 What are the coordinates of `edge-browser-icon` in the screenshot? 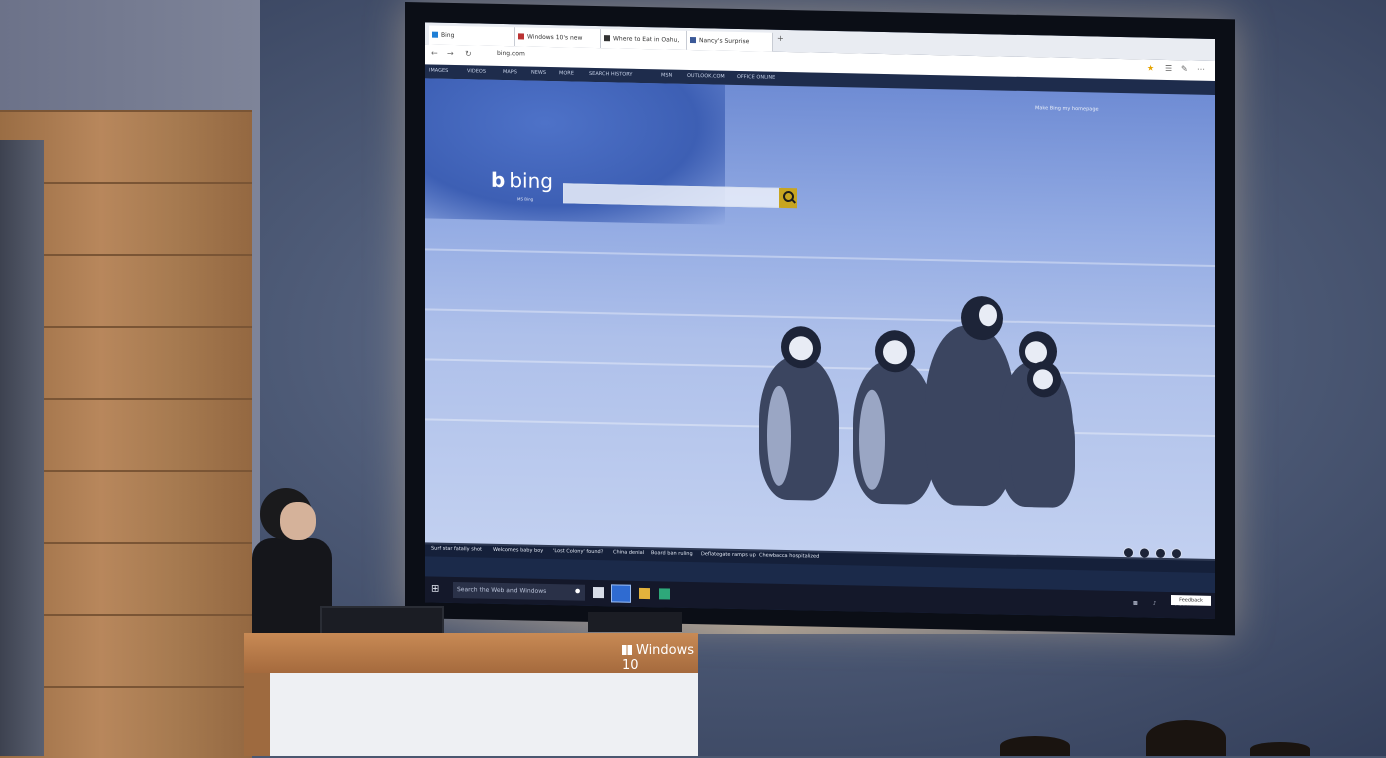 It's located at (621, 593).